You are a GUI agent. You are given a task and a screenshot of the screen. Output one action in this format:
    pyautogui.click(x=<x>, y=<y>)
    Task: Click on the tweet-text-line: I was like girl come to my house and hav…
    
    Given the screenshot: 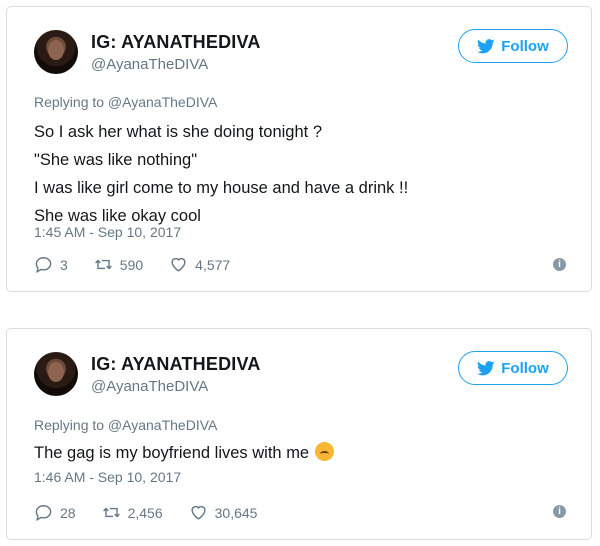 What is the action you would take?
    pyautogui.click(x=221, y=188)
    